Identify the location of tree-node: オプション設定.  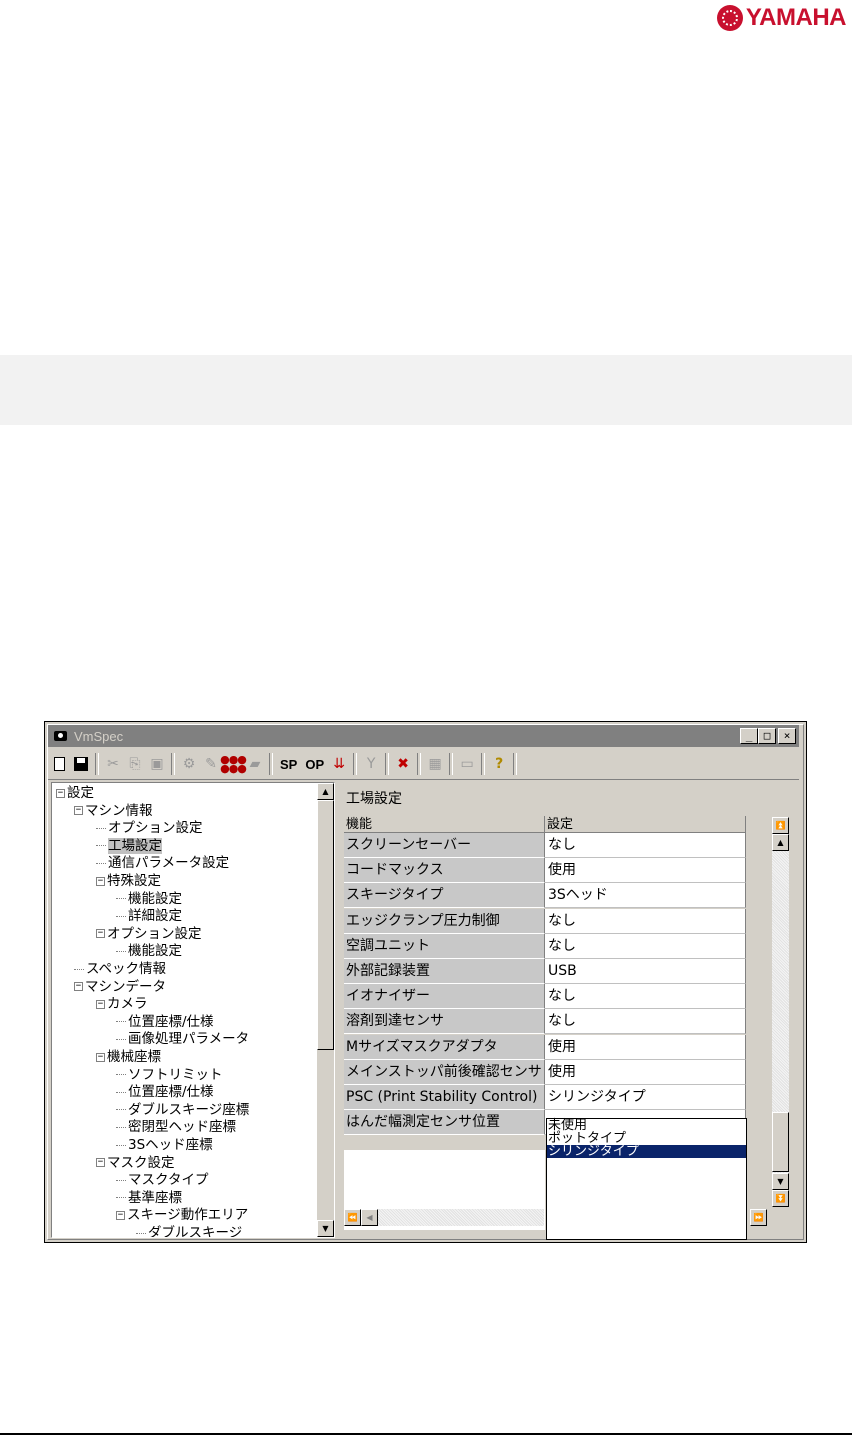
(149, 828).